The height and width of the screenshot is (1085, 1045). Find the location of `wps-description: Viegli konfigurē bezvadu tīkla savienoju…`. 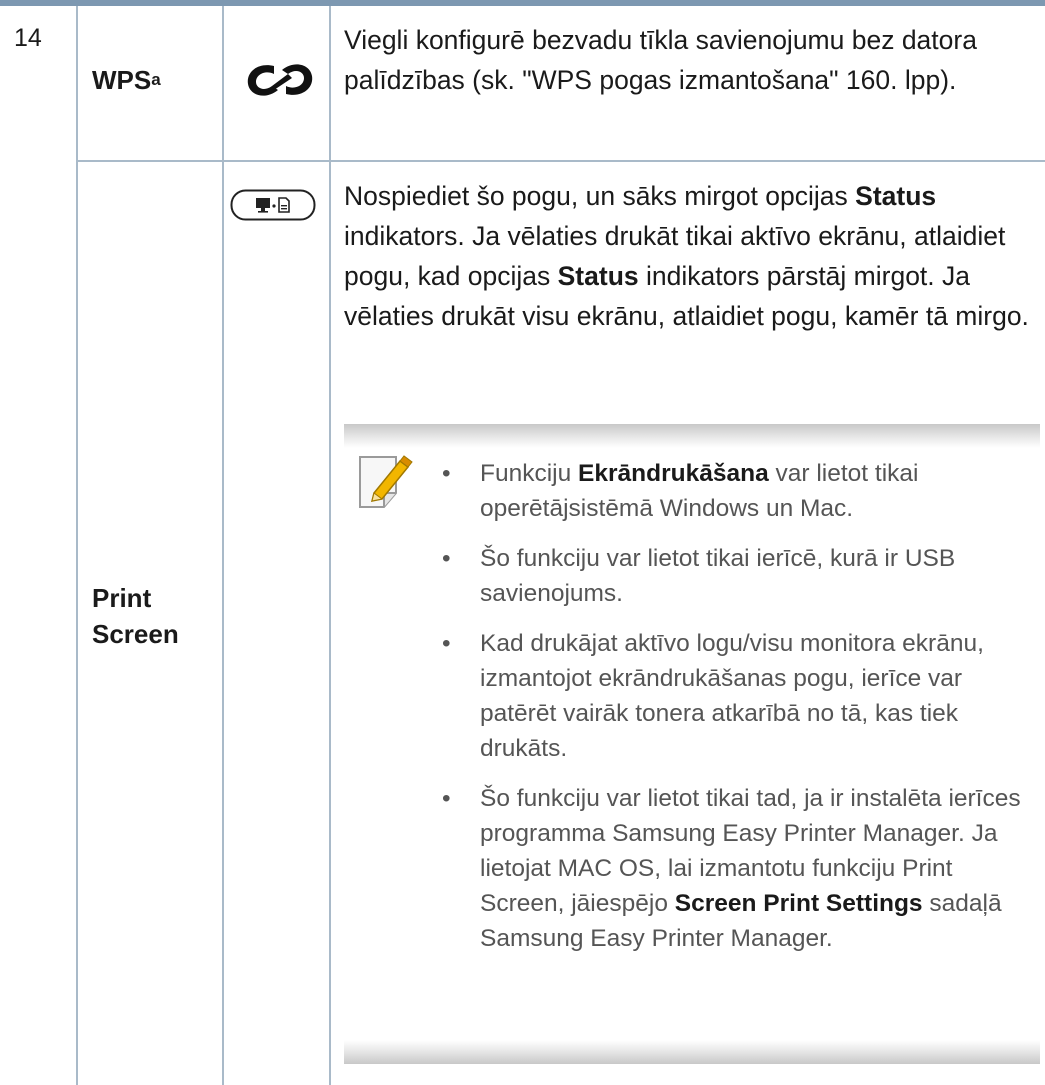

wps-description: Viegli konfigurē bezvadu tīkla savienoju… is located at coordinates (660, 60).